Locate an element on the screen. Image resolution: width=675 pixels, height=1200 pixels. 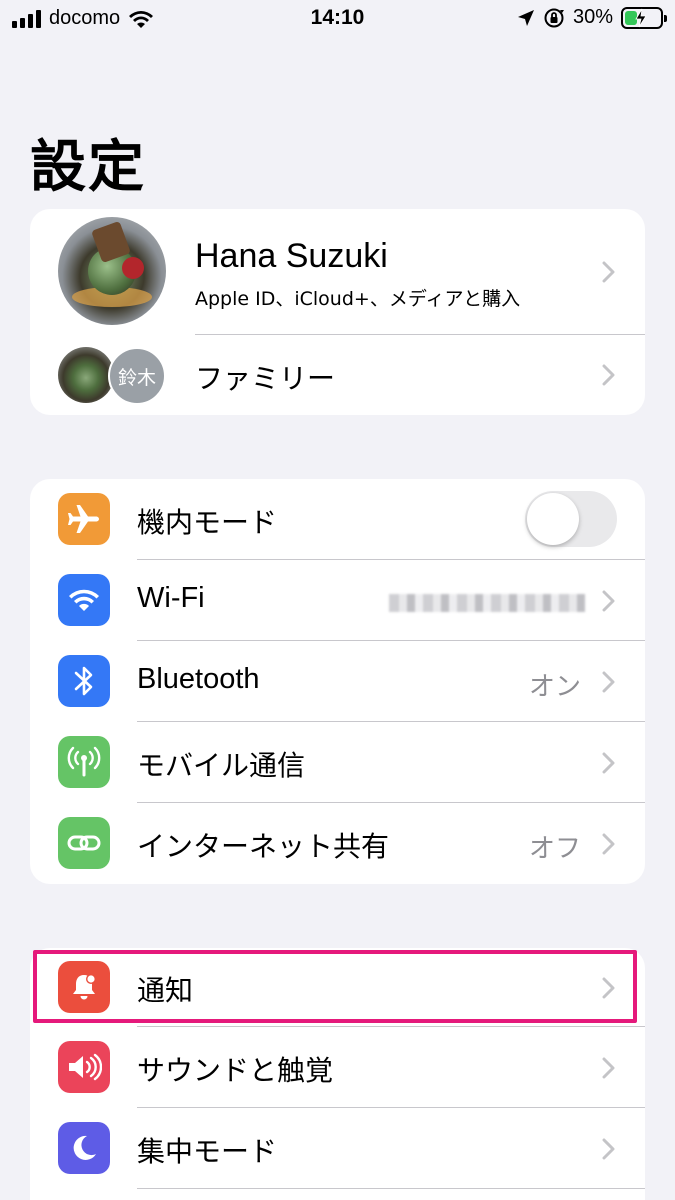
bluetooth-label: Bluetooth is located at coordinates (198, 679).